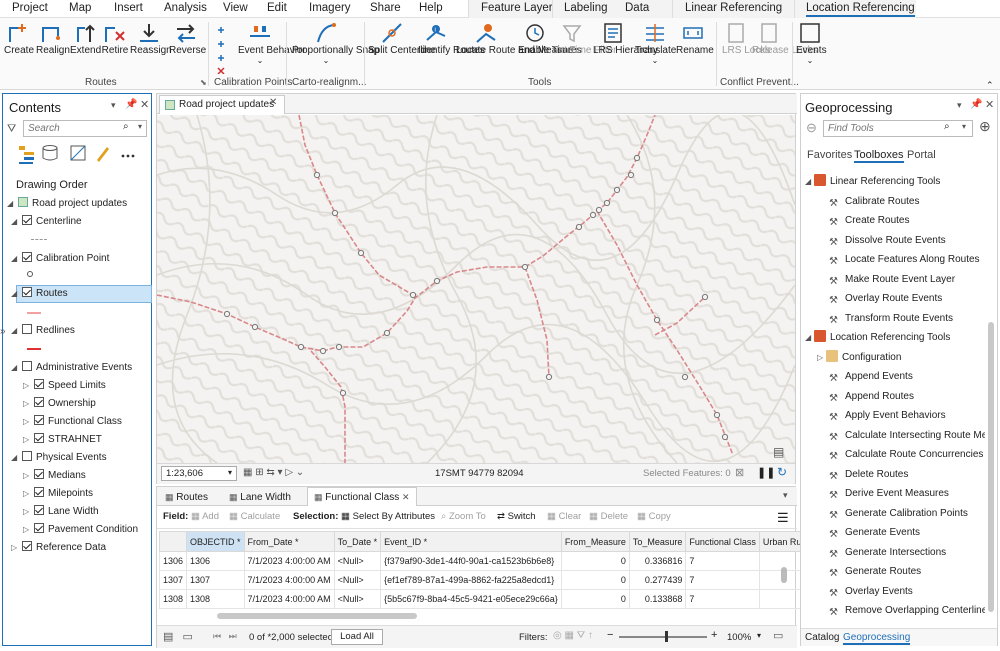 The image size is (1000, 651). Describe the element at coordinates (277, 8) in the screenshot. I see `menu-edit: Edit` at that location.